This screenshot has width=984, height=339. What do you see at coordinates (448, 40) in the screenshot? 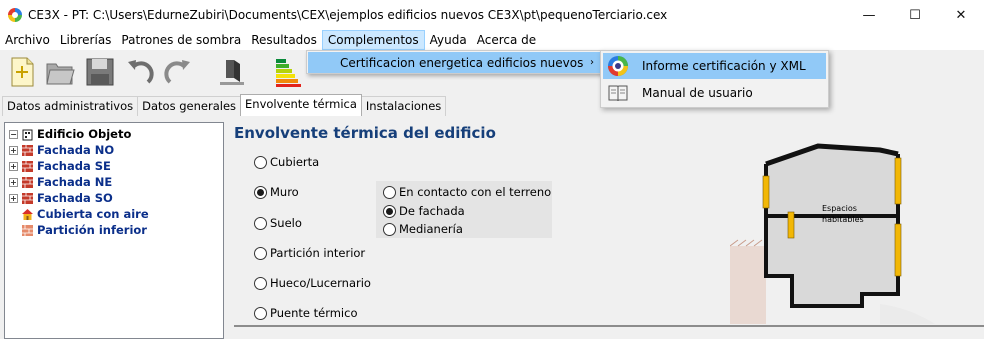
I see `menu-ayuda: Ayuda` at bounding box center [448, 40].